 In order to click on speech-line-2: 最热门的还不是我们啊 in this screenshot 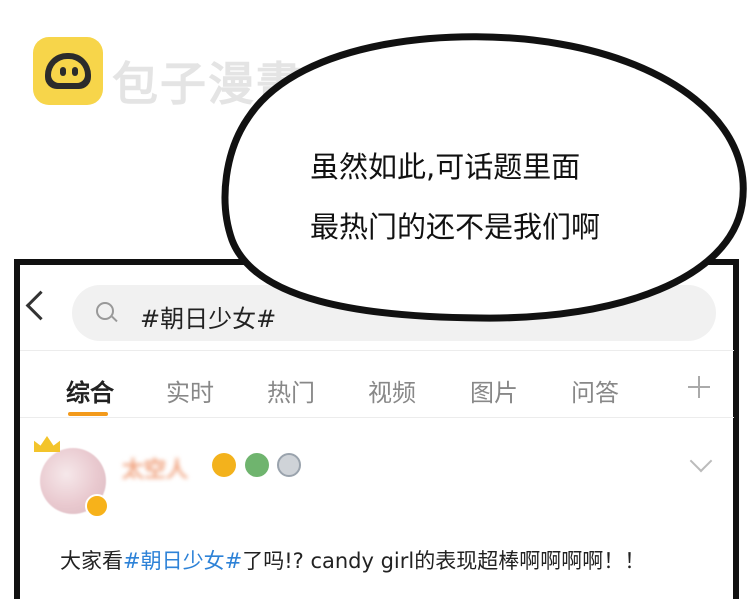, I will do `click(455, 227)`.